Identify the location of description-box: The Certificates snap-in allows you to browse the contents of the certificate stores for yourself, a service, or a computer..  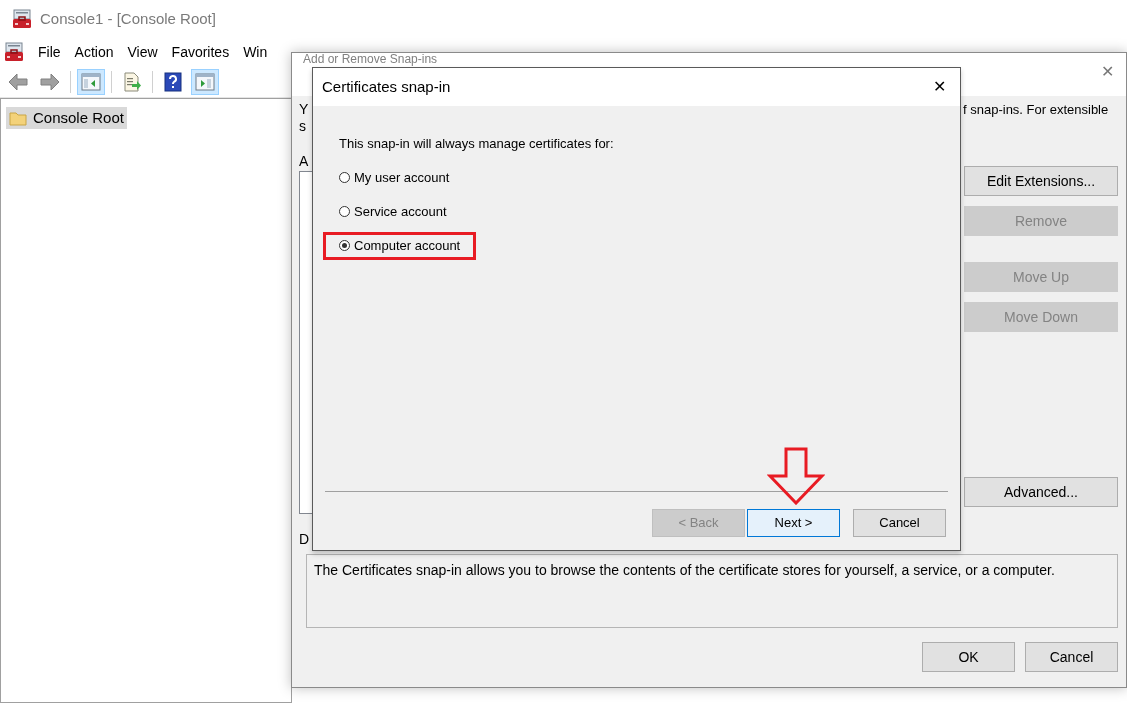
(712, 591).